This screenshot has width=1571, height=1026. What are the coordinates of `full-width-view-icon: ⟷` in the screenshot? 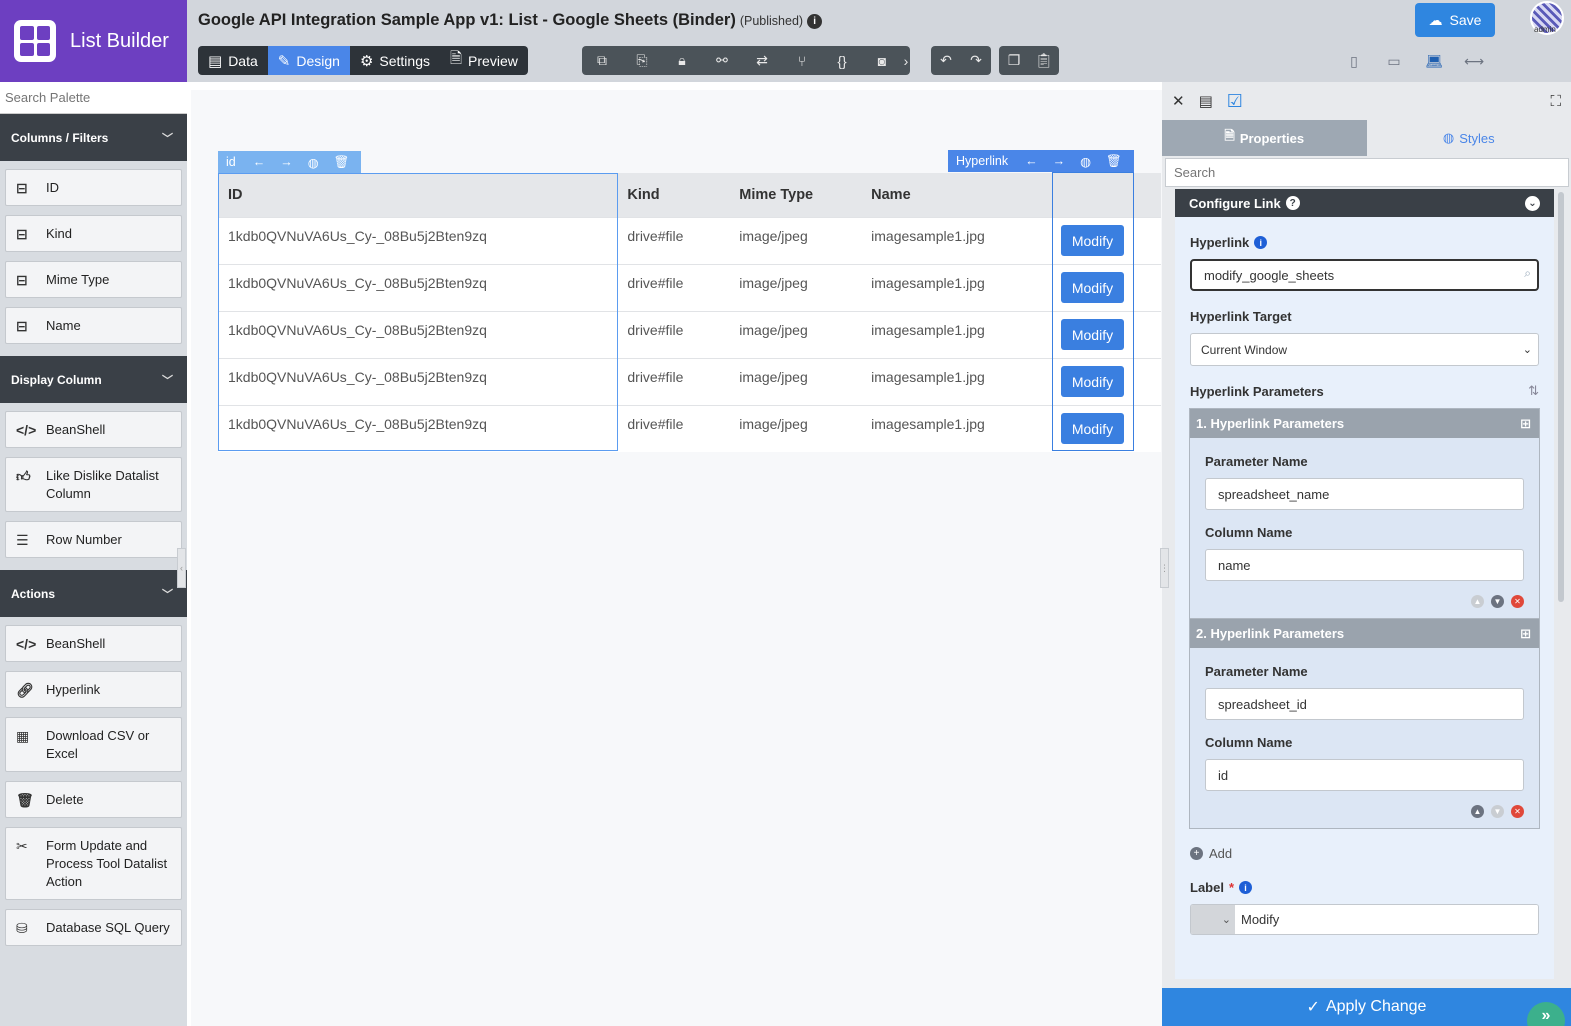 It's located at (1474, 61).